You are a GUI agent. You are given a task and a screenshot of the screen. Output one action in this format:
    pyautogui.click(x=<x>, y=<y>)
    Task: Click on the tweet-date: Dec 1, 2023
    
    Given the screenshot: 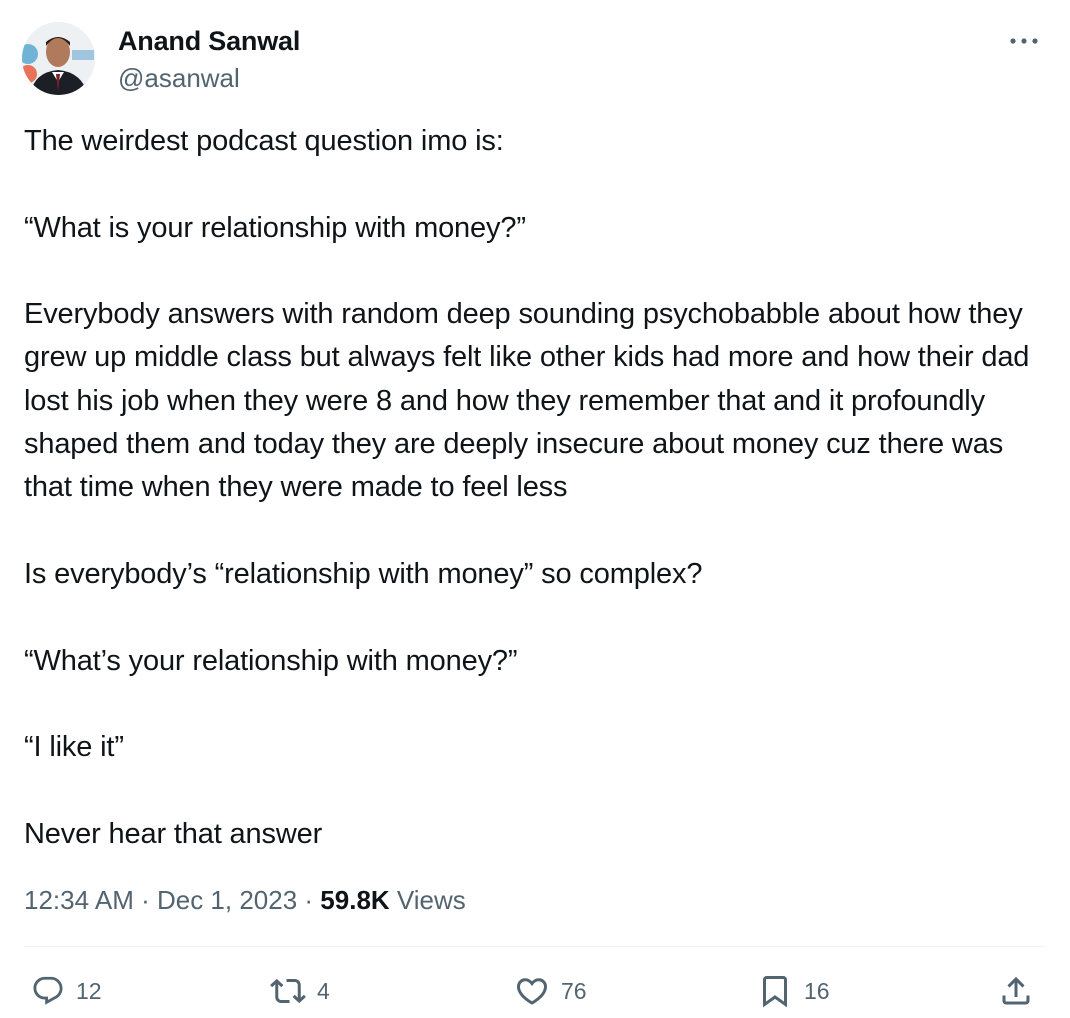 What is the action you would take?
    pyautogui.click(x=227, y=900)
    